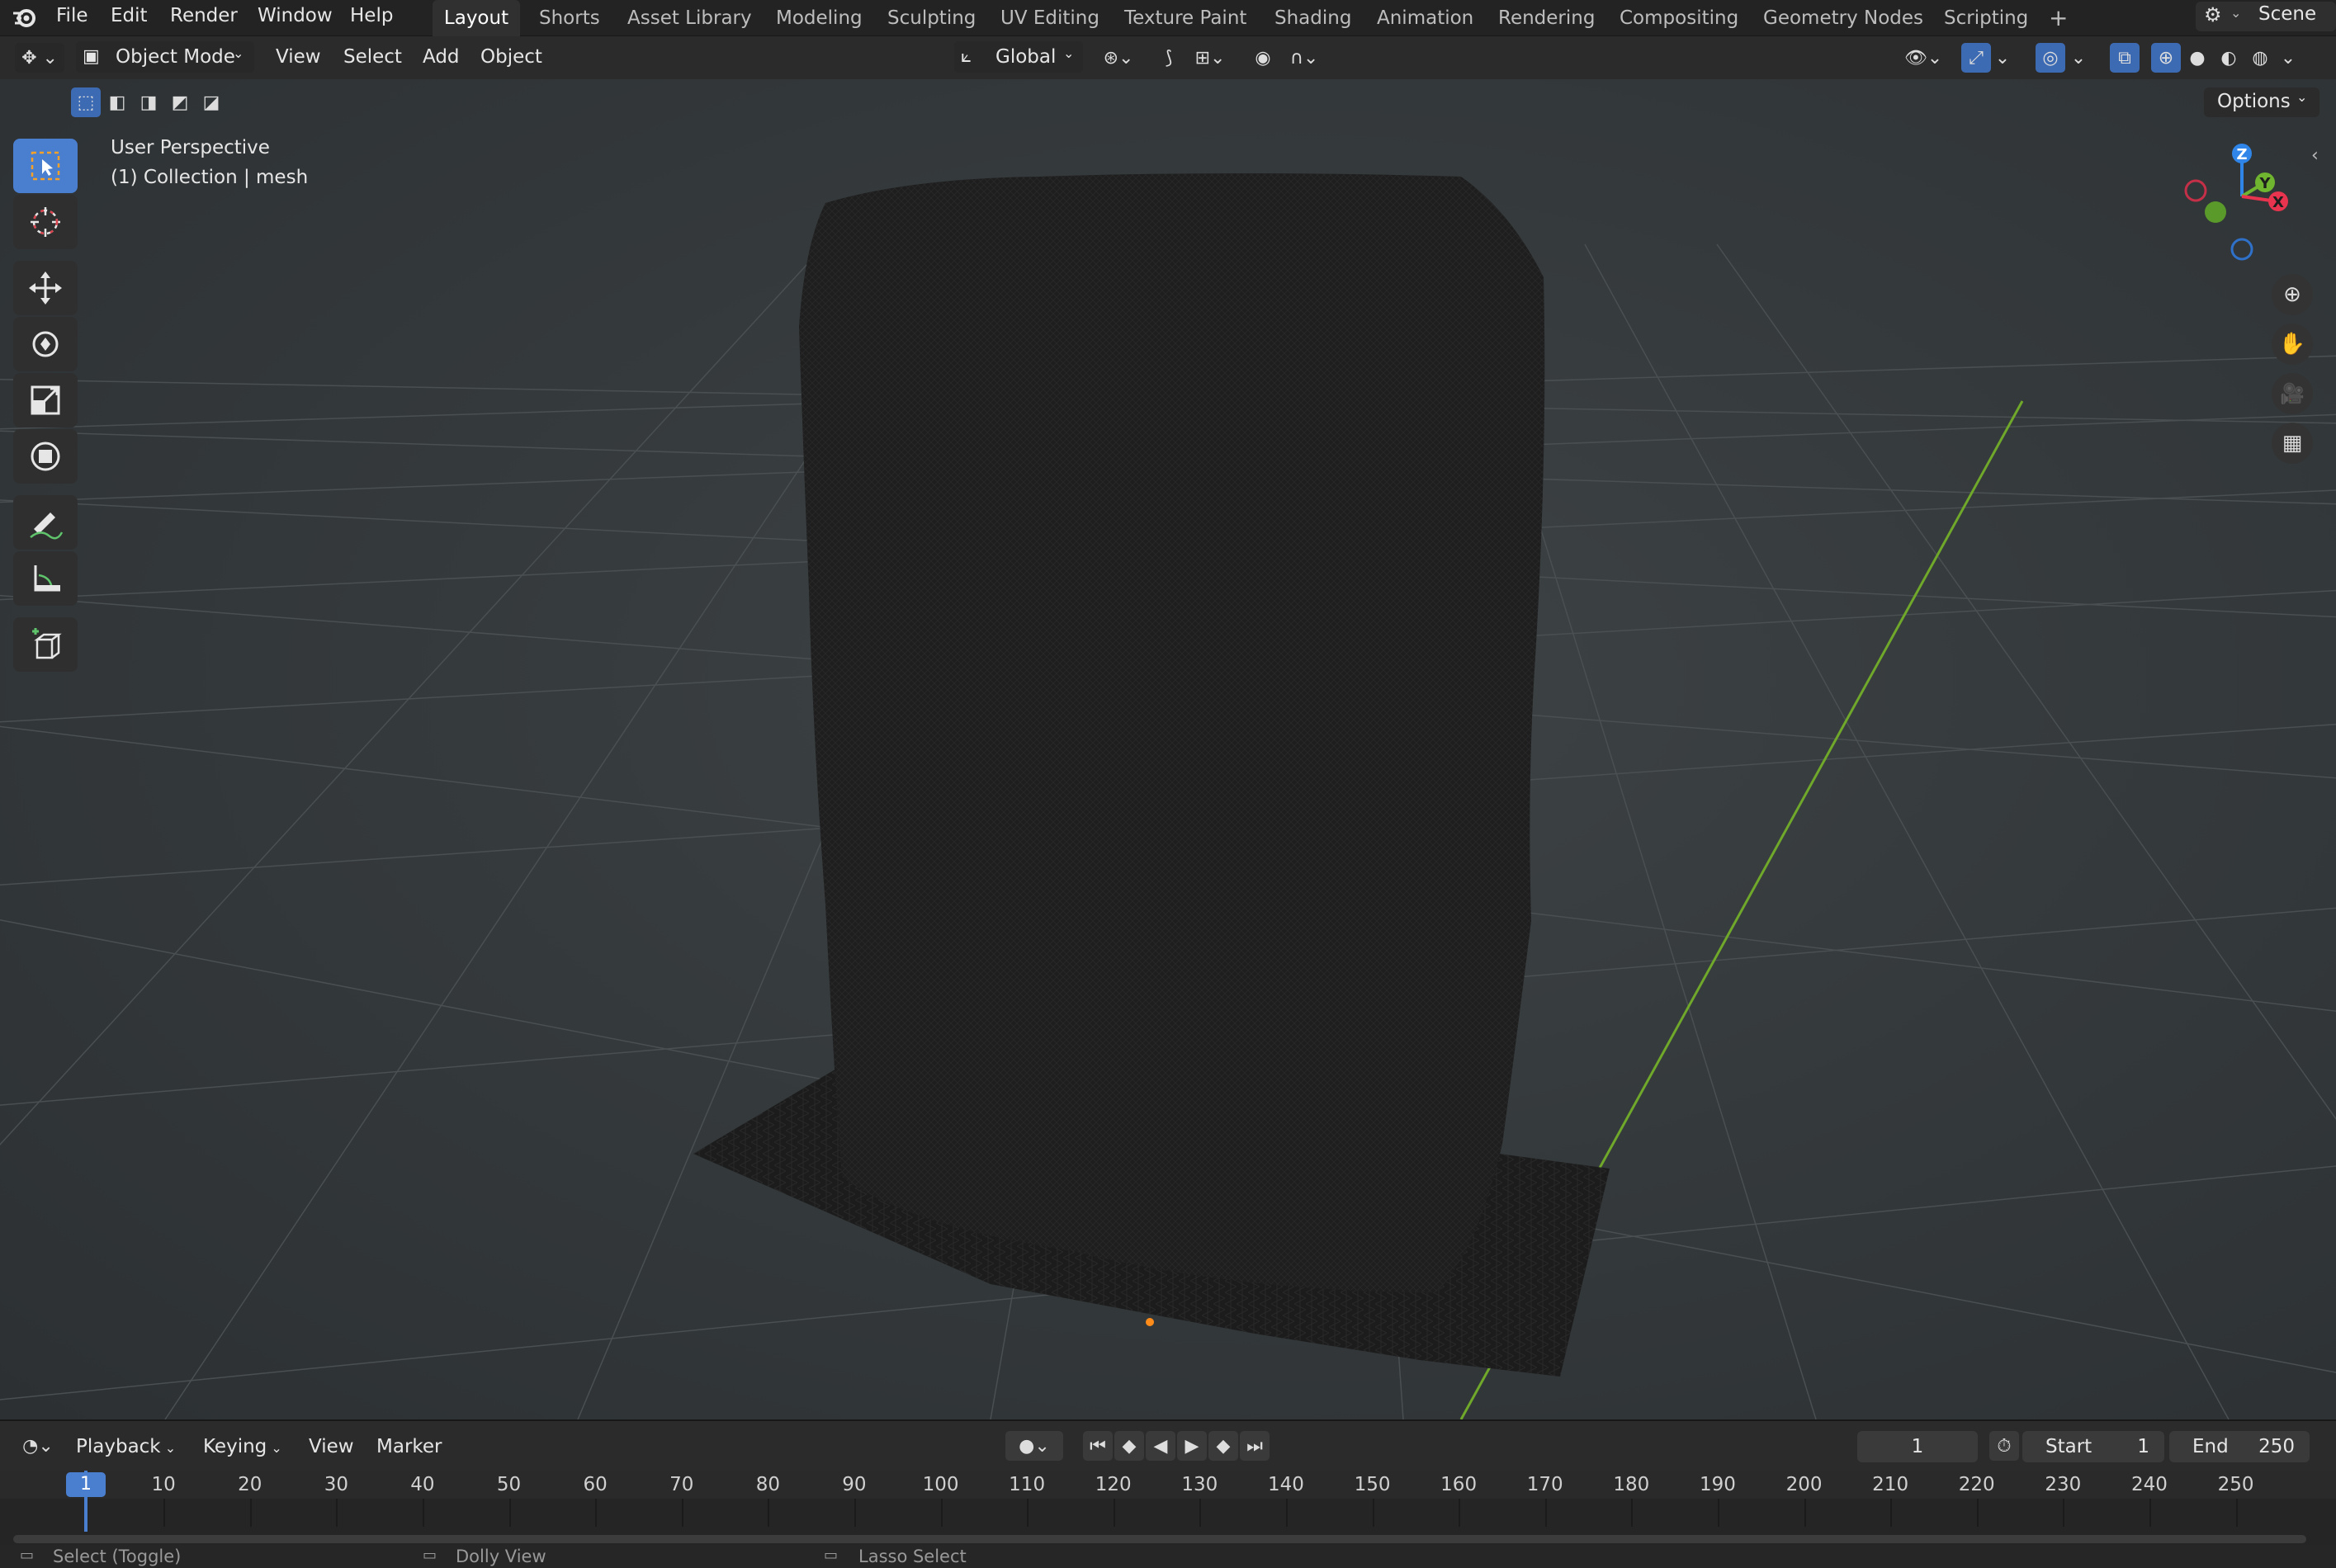 The image size is (2336, 1568). I want to click on xray-toggle-icon: ⧉, so click(2125, 58).